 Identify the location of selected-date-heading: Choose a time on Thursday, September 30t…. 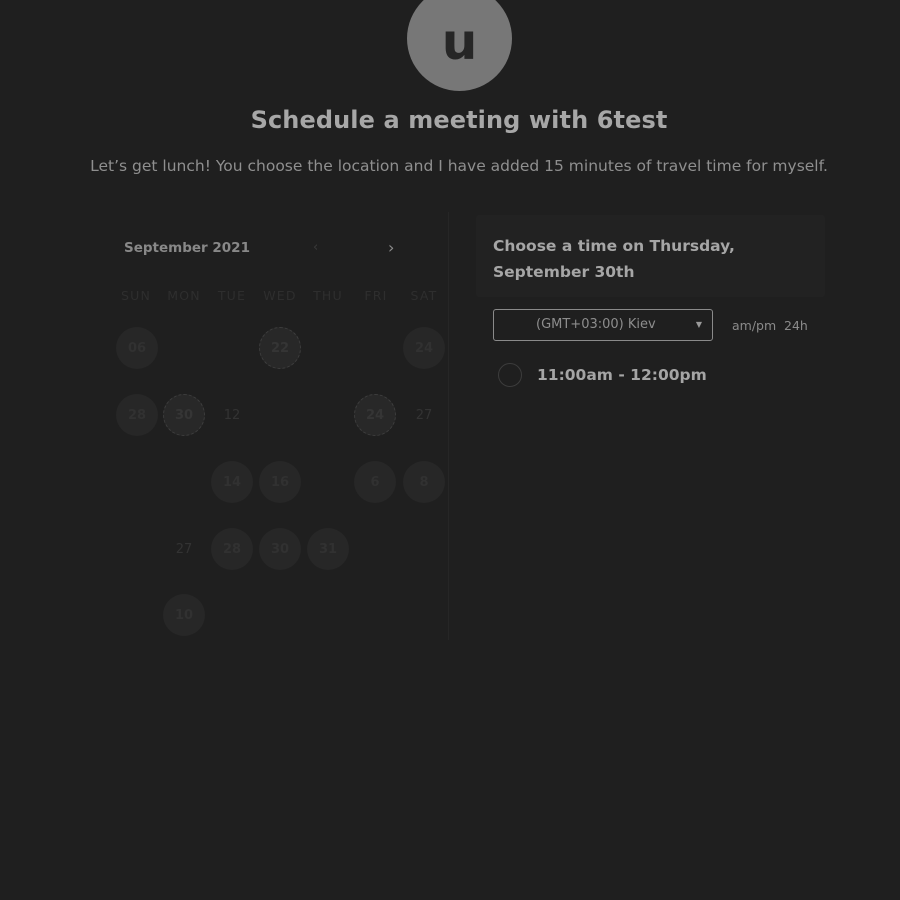
(614, 259).